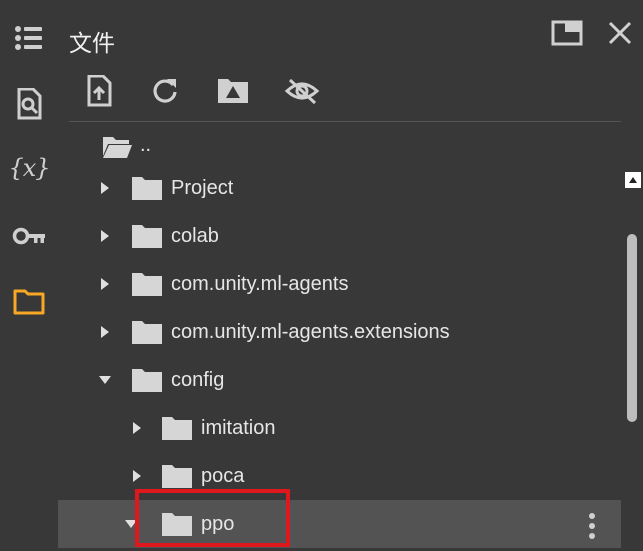 Image resolution: width=643 pixels, height=551 pixels. What do you see at coordinates (339, 188) in the screenshot?
I see `tree-row-project: Project` at bounding box center [339, 188].